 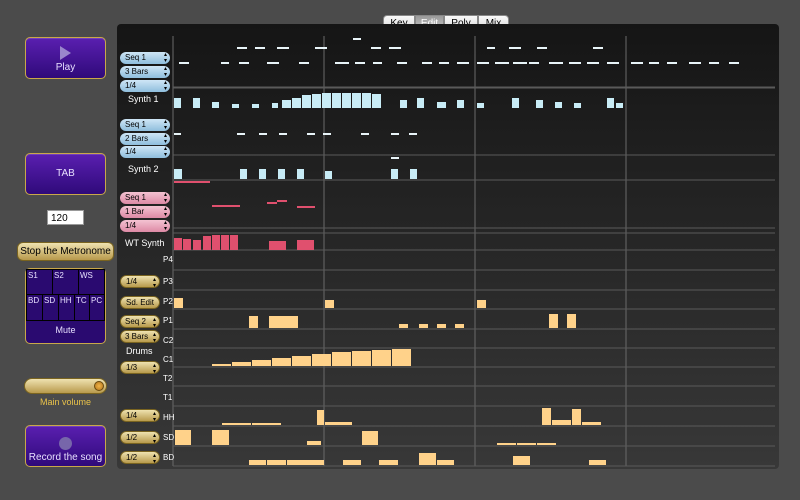 I want to click on wt-div-select: 1/4 ▴ ▾, so click(x=145, y=226).